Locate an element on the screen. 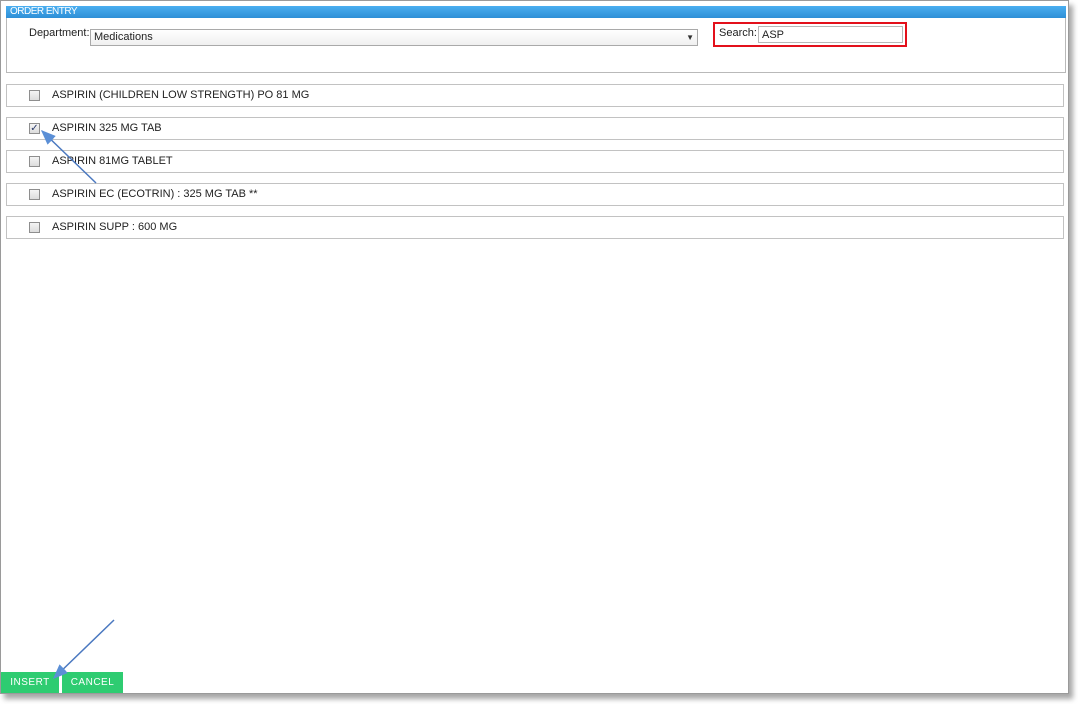 The height and width of the screenshot is (704, 1078). item-label: ASPIRIN 81MG TABLET is located at coordinates (112, 161).